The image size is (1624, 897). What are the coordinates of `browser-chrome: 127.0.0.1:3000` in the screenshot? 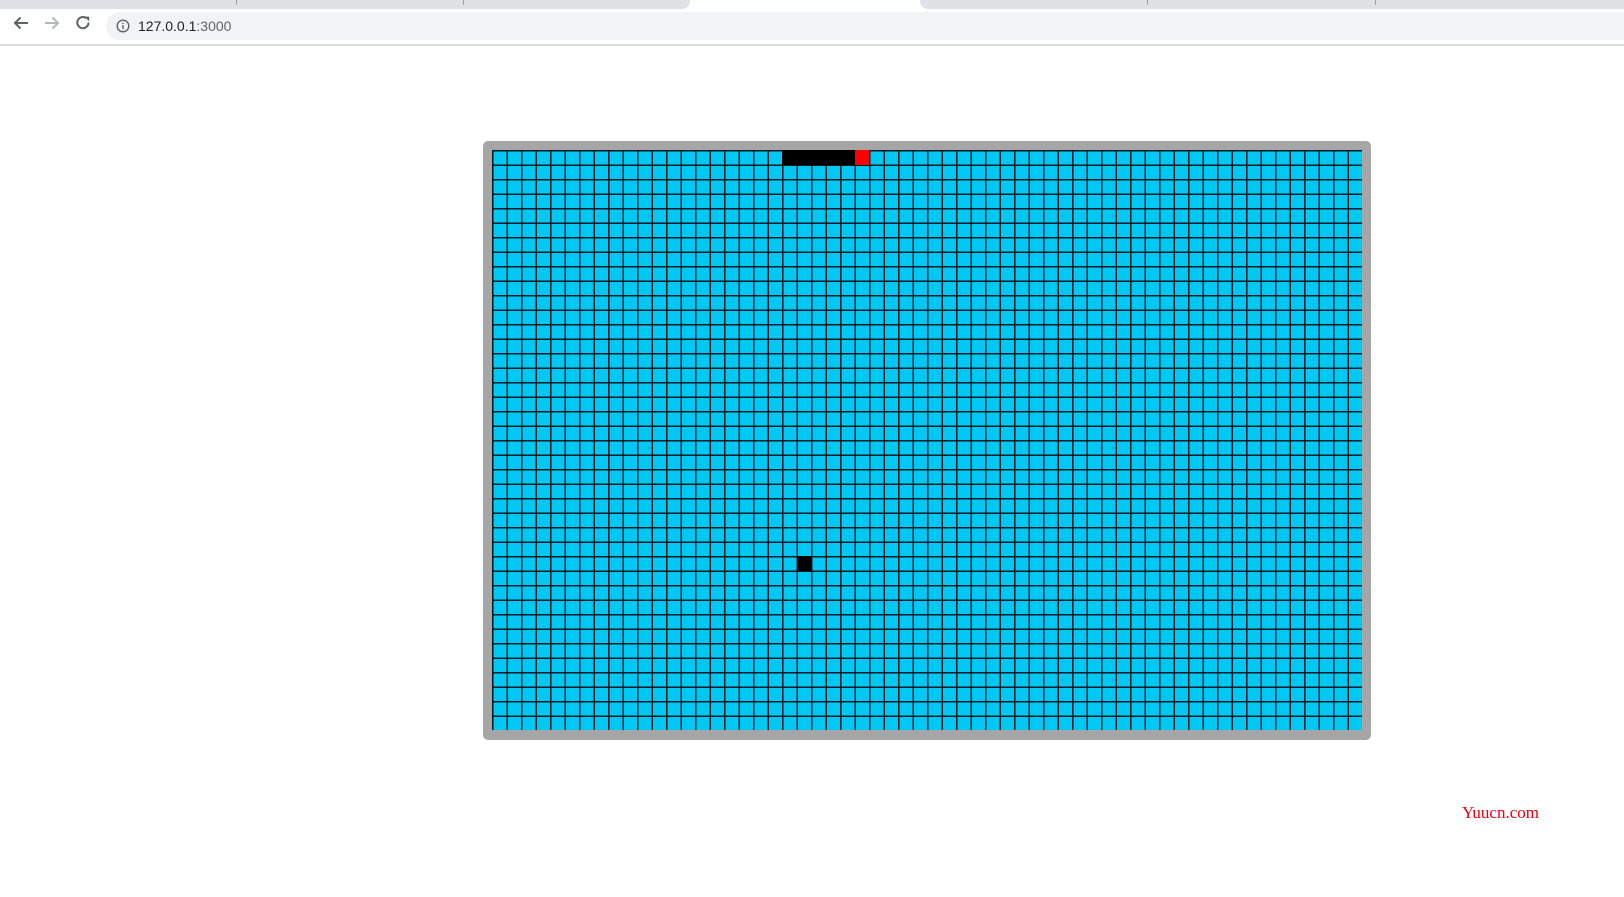 It's located at (812, 23).